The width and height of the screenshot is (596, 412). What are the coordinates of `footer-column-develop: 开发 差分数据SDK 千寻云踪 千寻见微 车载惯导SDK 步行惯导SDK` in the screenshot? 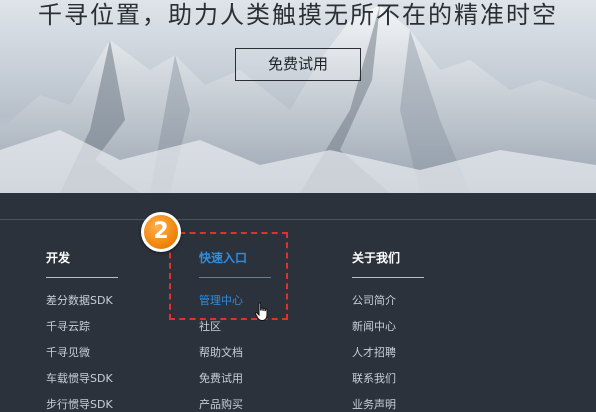 It's located at (82, 330).